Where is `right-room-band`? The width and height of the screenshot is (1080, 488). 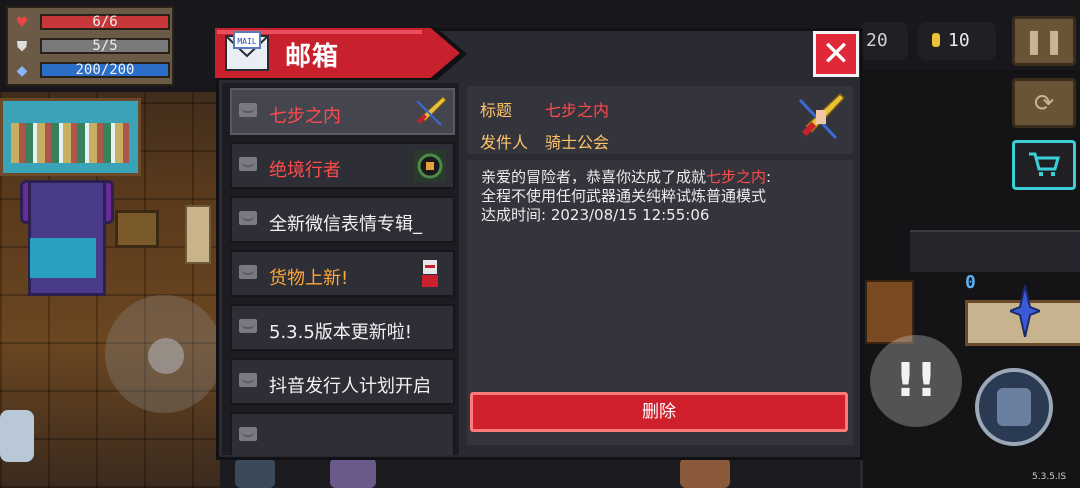
right-room-band is located at coordinates (995, 251).